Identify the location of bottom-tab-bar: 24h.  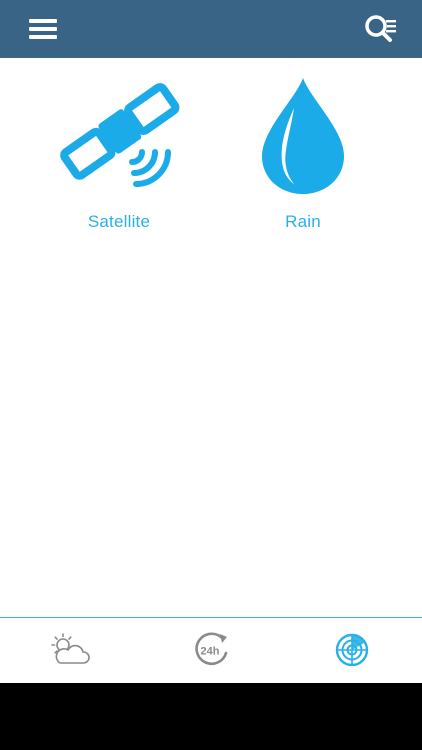
(211, 650).